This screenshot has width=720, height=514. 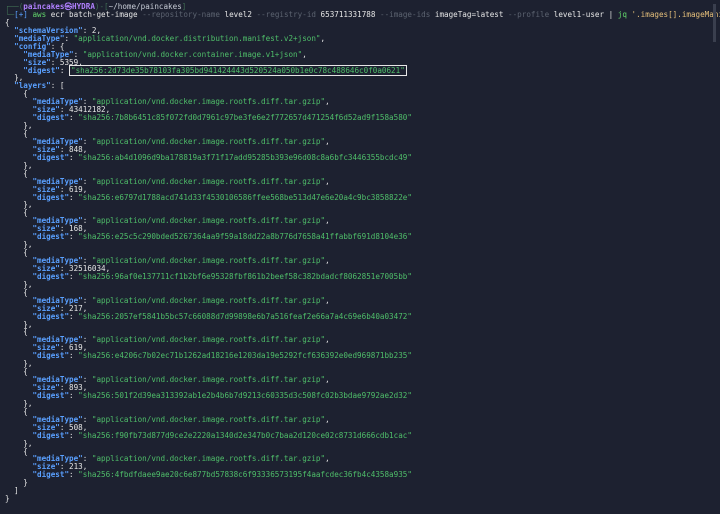 What do you see at coordinates (57, 14) in the screenshot?
I see `command-service: ecr` at bounding box center [57, 14].